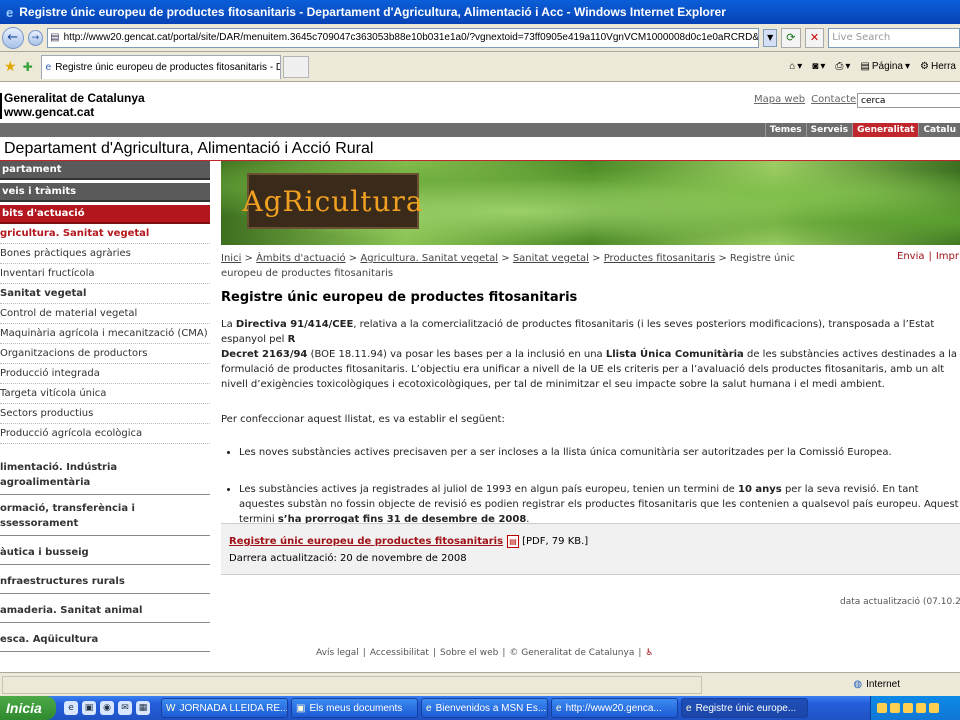 The image size is (960, 720). I want to click on tools-menu: ⚙ Herra, so click(938, 66).